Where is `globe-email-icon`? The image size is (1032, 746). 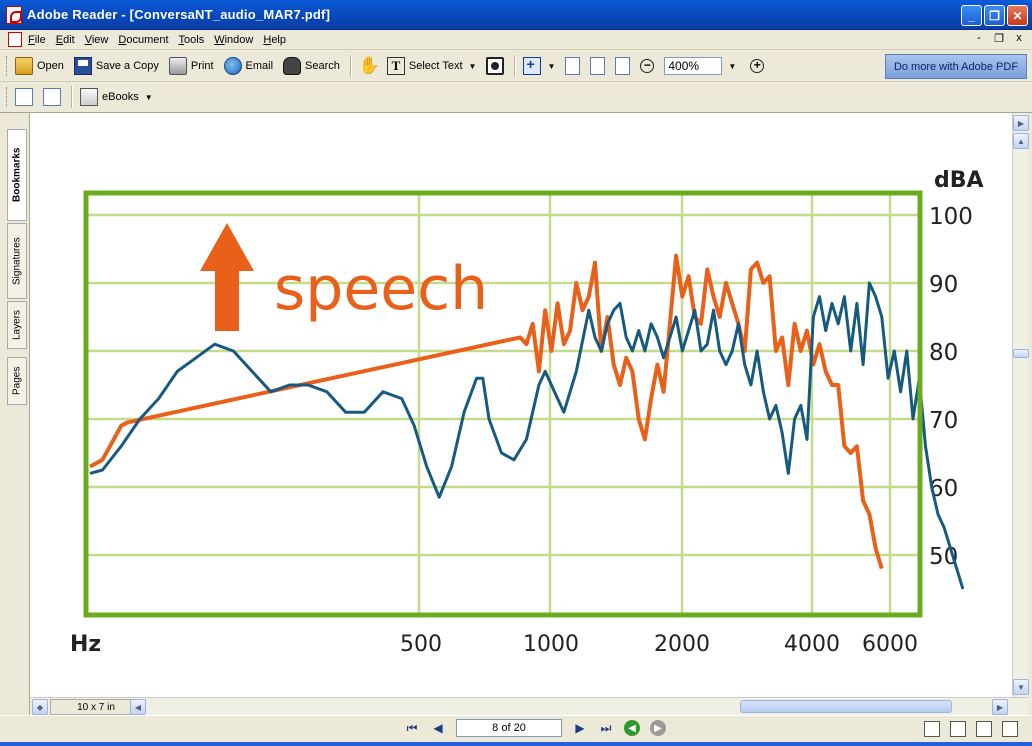 globe-email-icon is located at coordinates (232, 66).